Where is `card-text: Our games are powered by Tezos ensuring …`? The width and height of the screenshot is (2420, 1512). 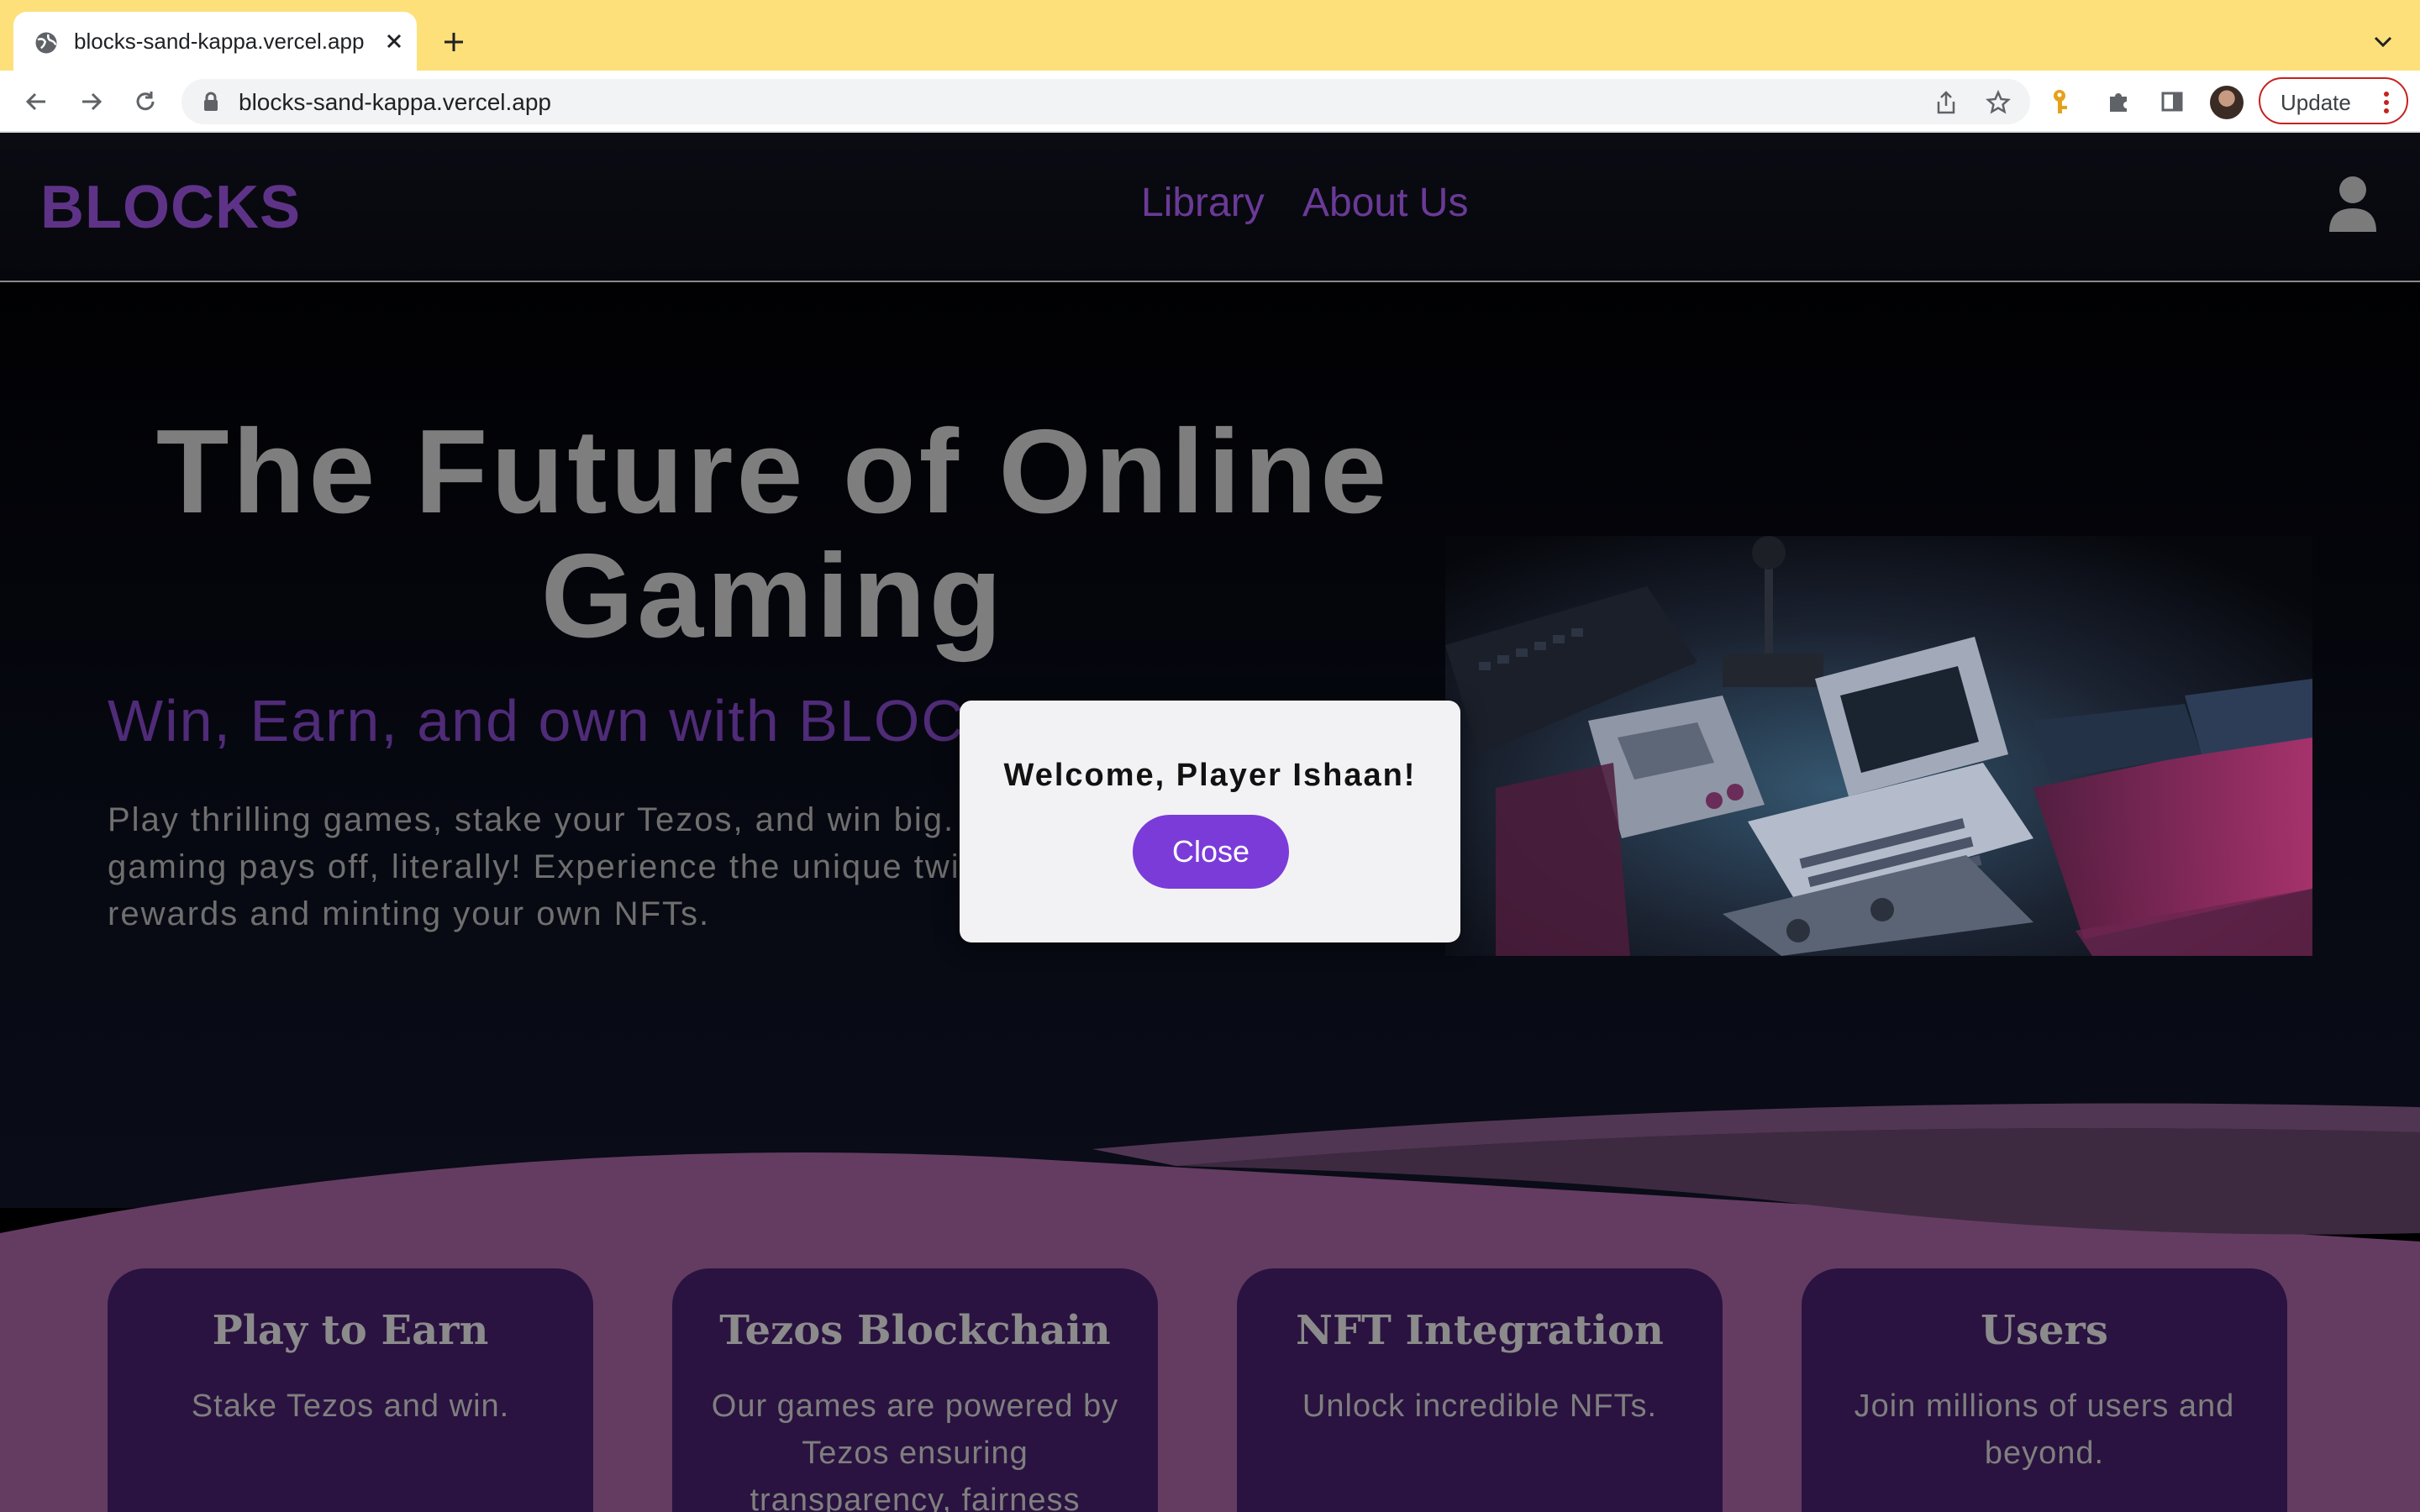
card-text: Our games are powered by Tezos ensuring … is located at coordinates (915, 1450).